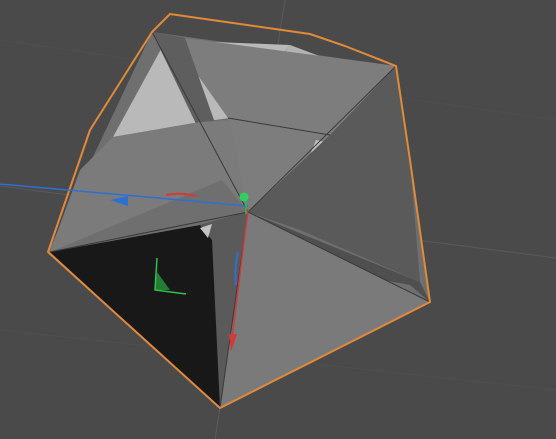 Image resolution: width=556 pixels, height=439 pixels. Describe the element at coordinates (244, 197) in the screenshot. I see `pivot-dot-icon` at that location.